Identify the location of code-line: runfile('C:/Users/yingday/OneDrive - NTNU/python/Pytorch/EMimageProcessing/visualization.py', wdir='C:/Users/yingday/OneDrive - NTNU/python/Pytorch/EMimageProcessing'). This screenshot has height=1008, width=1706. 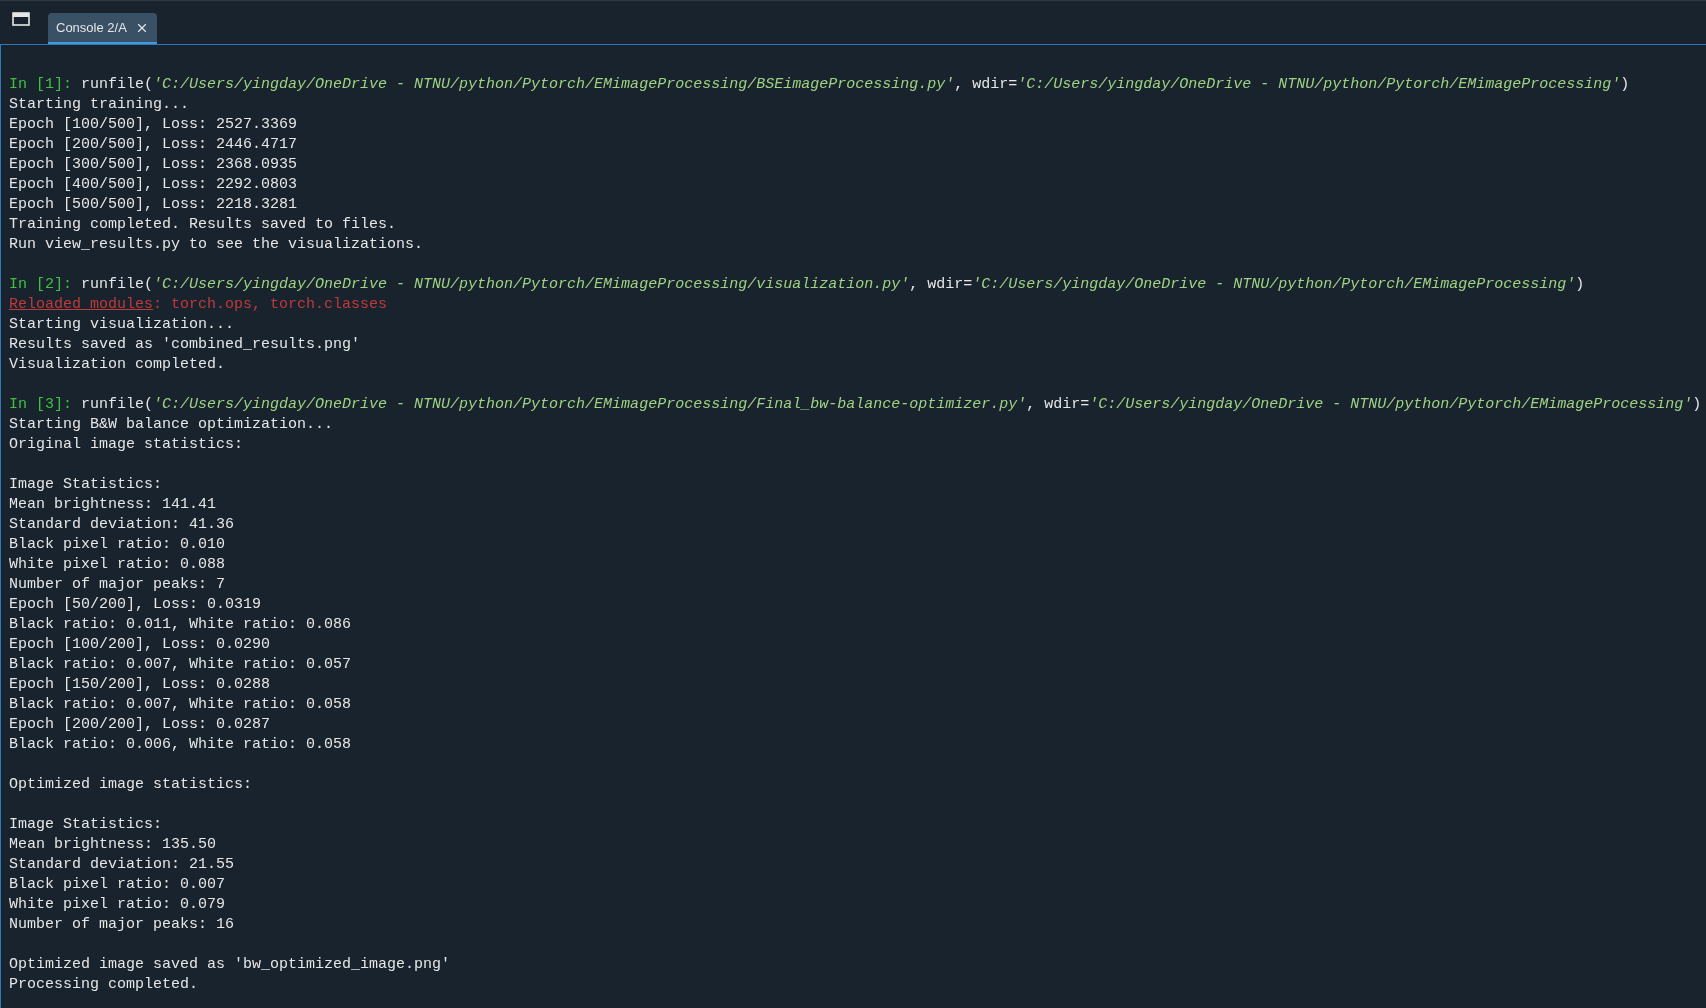
(833, 285).